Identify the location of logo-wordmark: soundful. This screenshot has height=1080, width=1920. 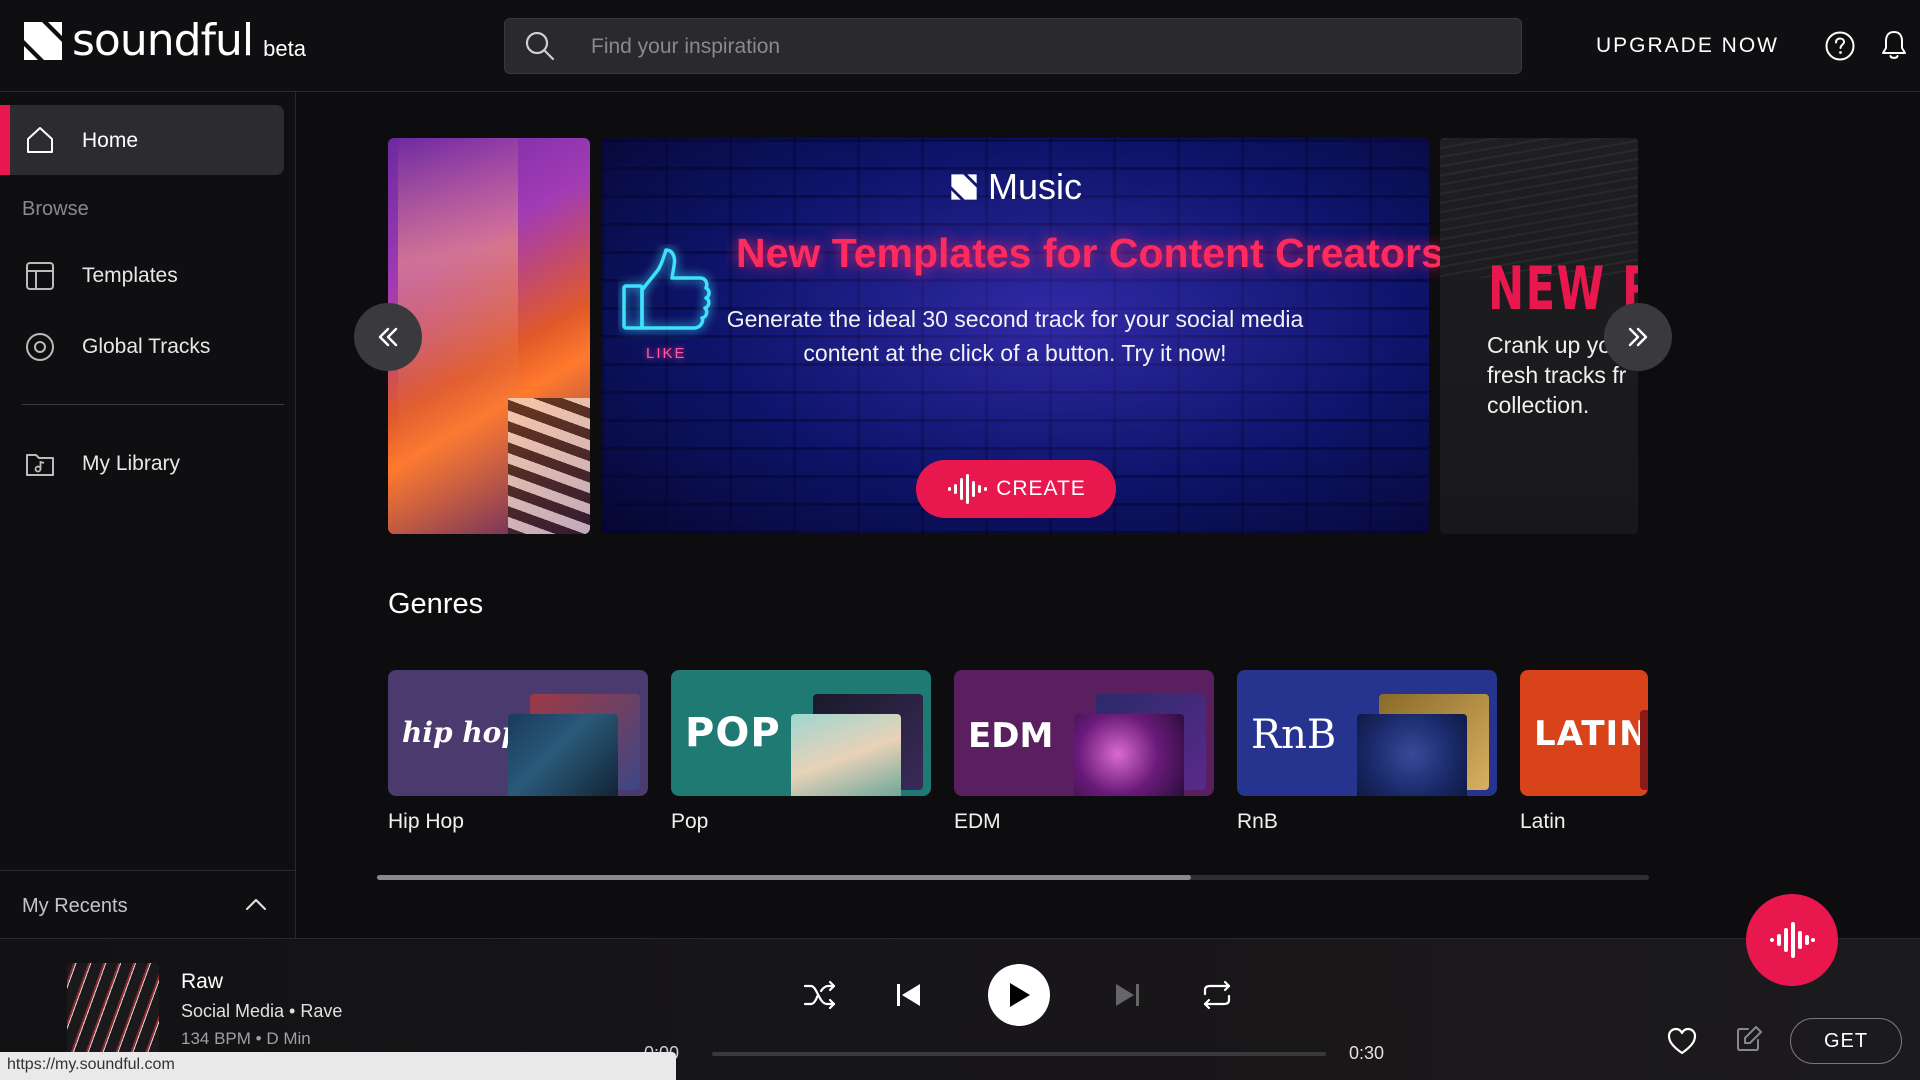
(163, 40).